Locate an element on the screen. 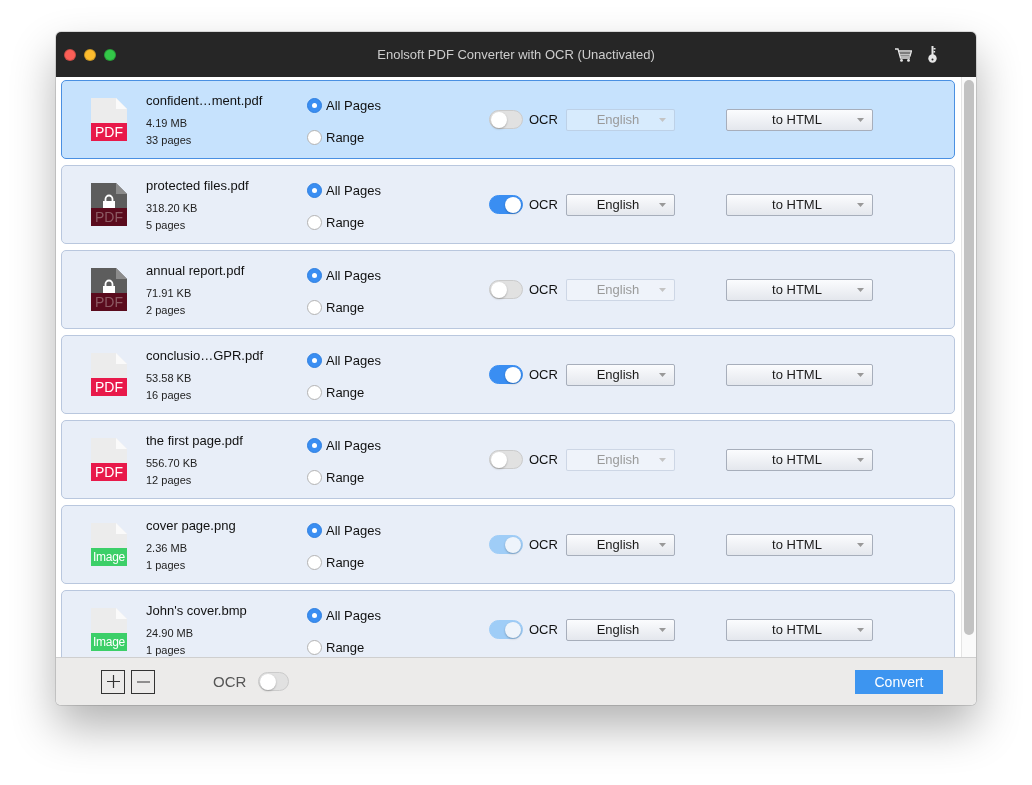  page-count: 12 pages is located at coordinates (169, 480).